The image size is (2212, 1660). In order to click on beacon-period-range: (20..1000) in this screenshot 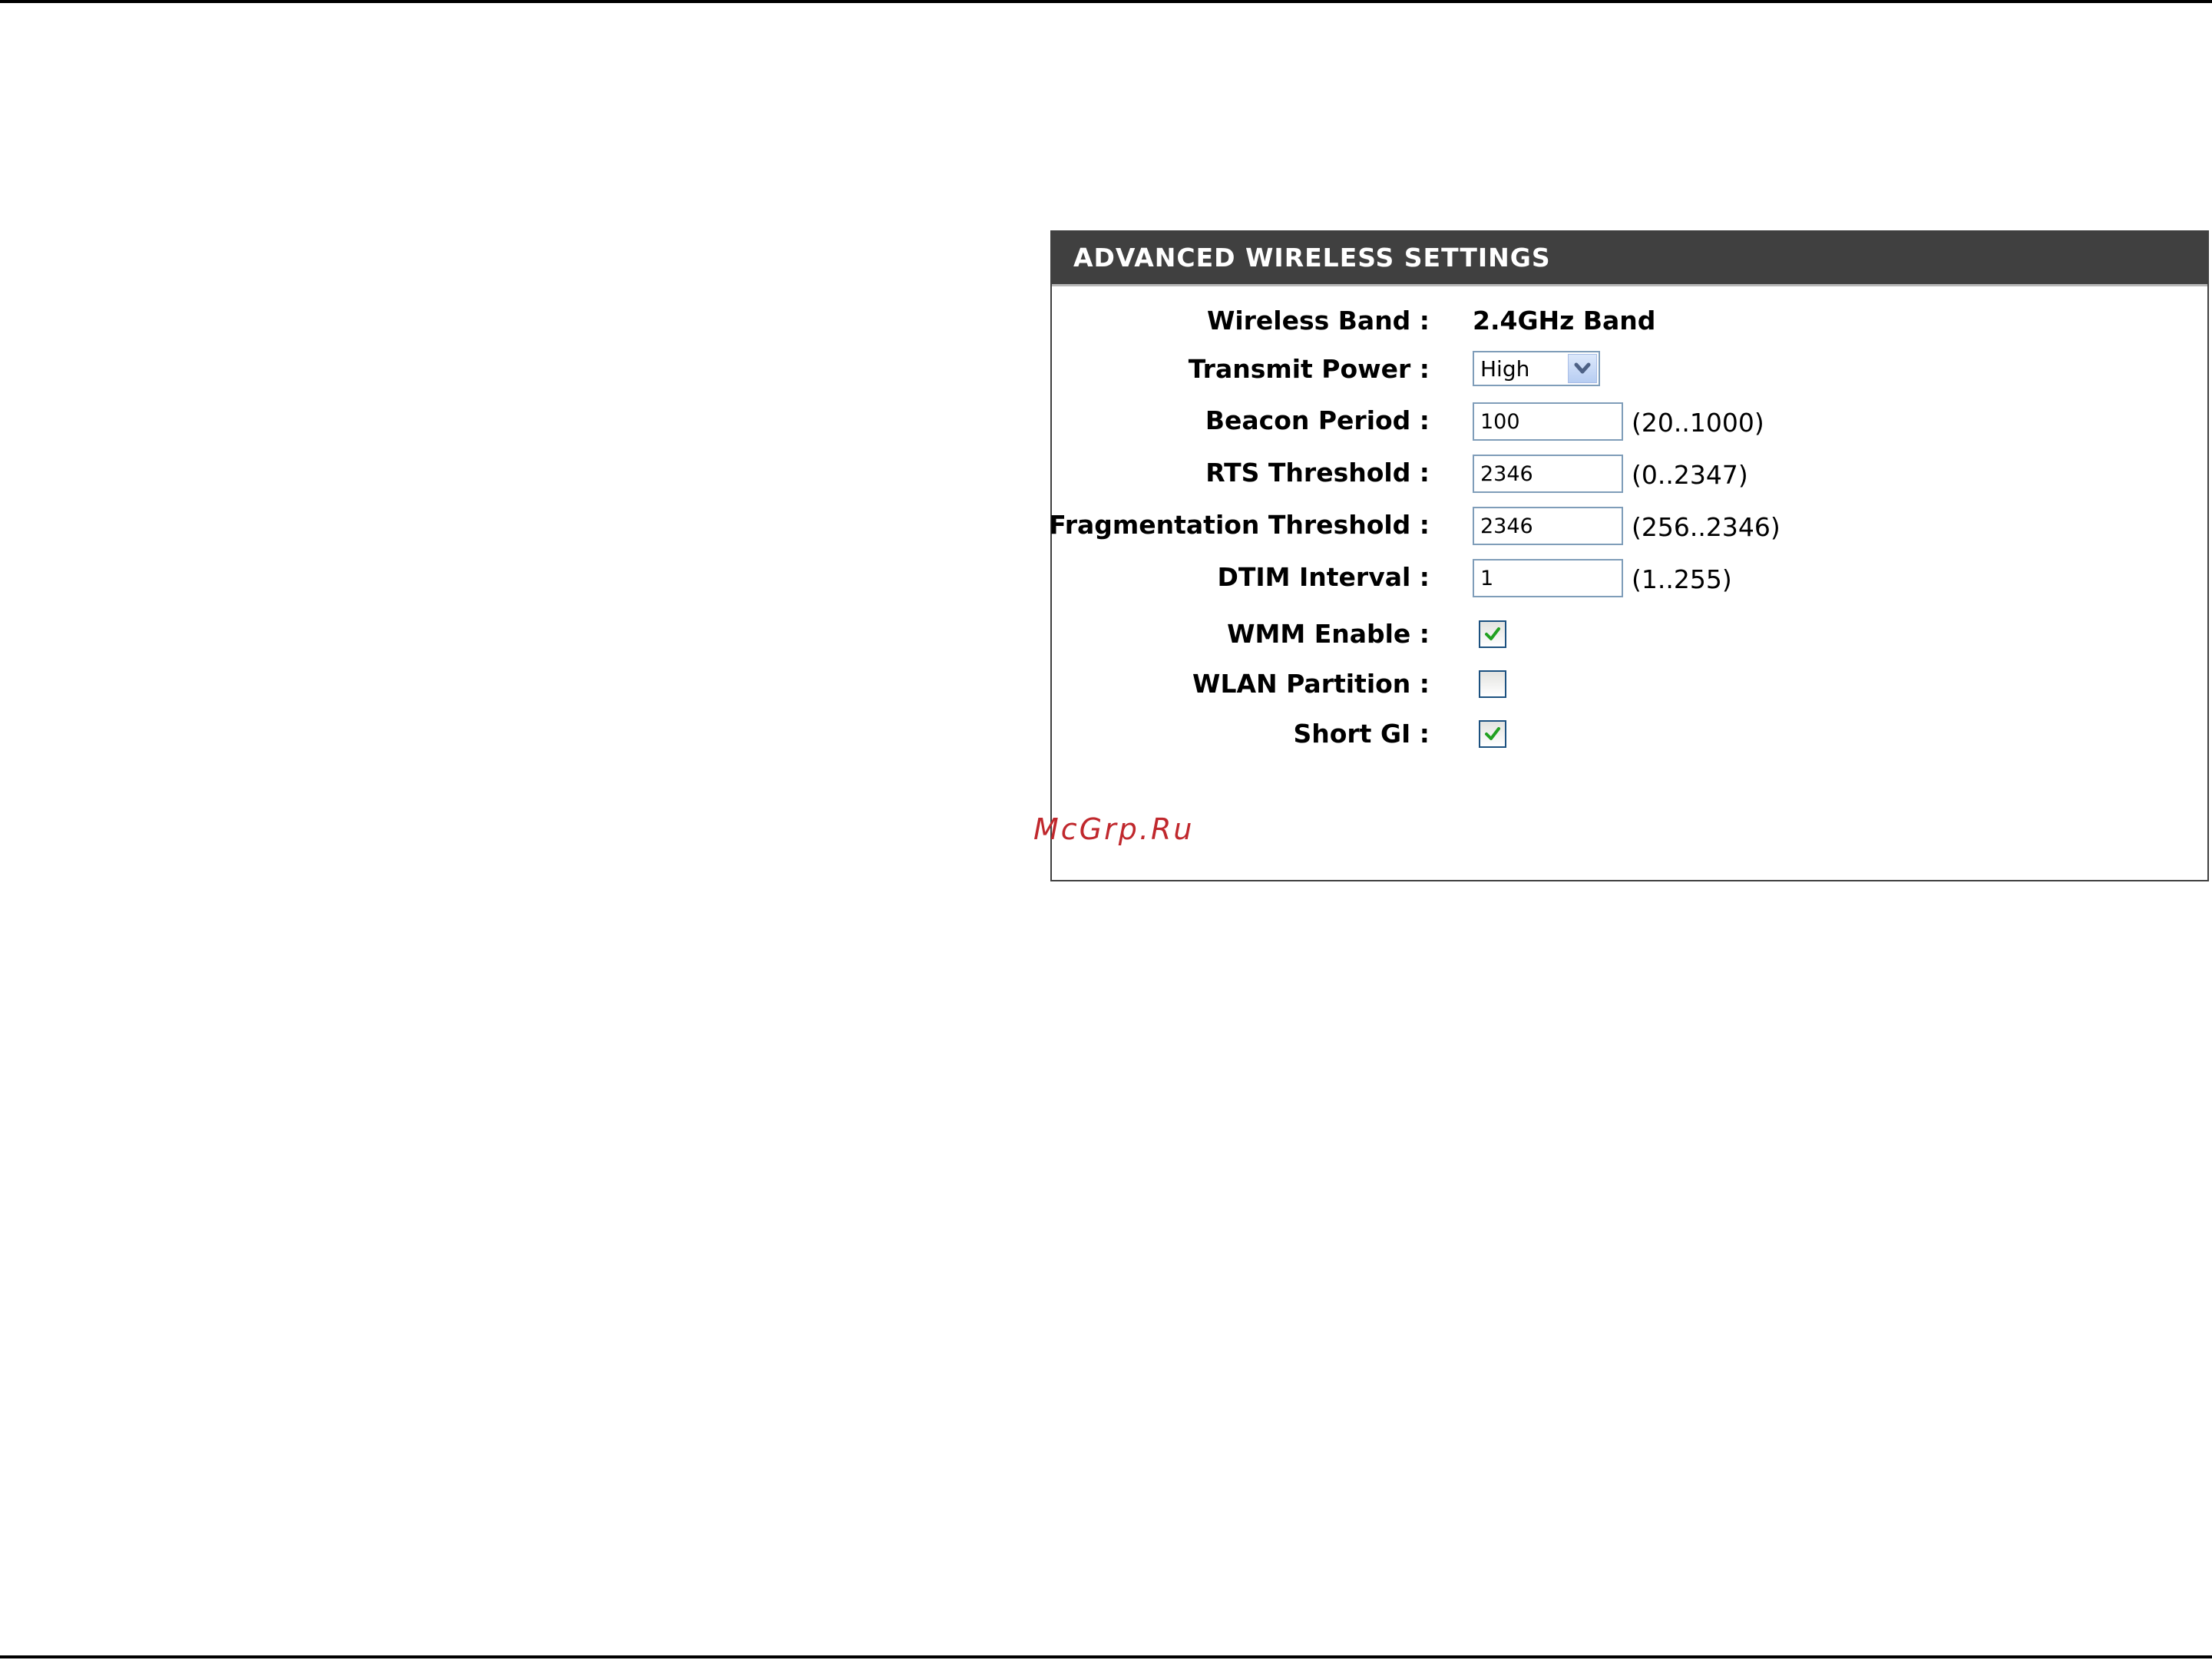, I will do `click(1698, 423)`.